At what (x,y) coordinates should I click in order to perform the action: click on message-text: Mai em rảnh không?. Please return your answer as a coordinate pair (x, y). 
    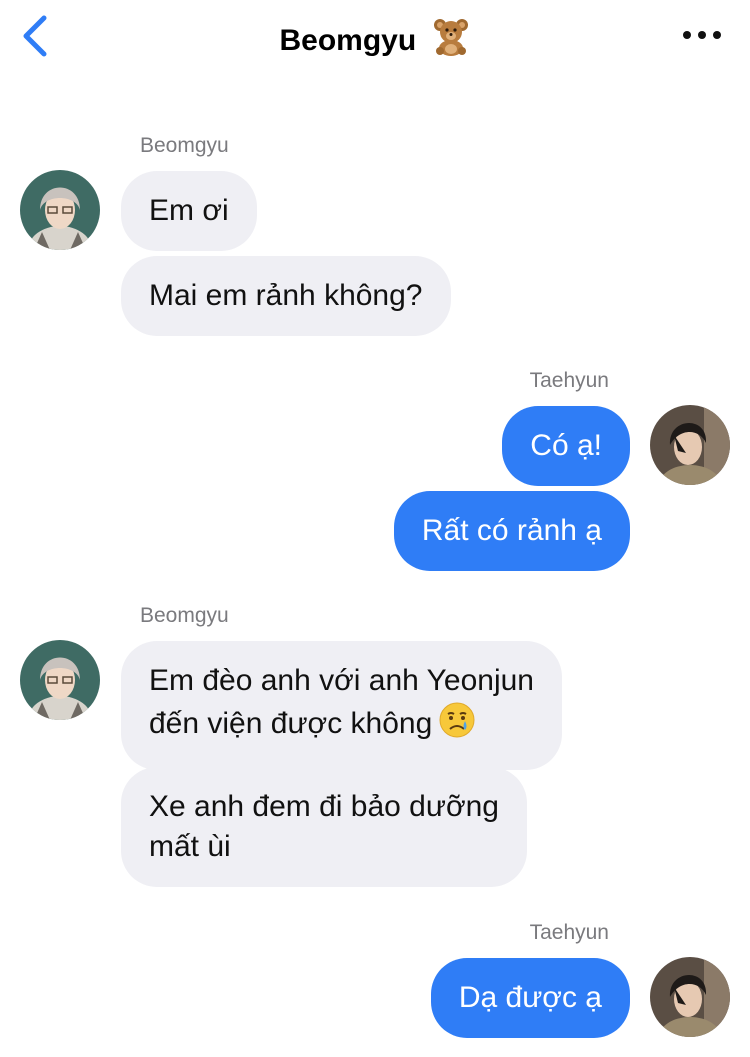
    Looking at the image, I should click on (286, 295).